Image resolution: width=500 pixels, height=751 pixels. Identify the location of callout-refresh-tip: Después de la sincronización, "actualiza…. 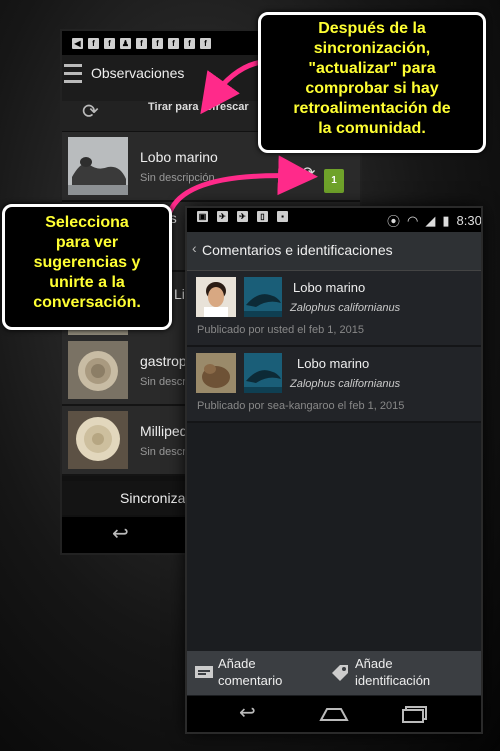
(372, 82).